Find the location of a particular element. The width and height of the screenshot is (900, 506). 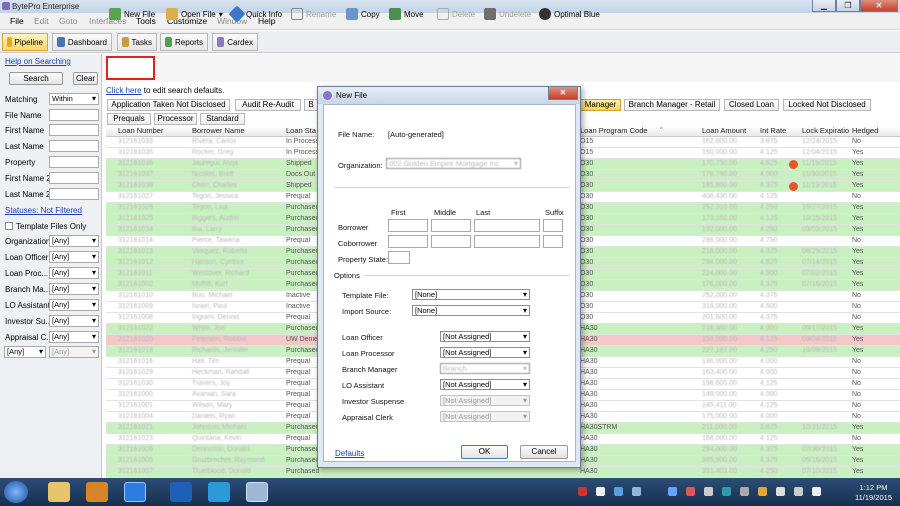

open-file-button: Open File ▾ is located at coordinates (194, 14).